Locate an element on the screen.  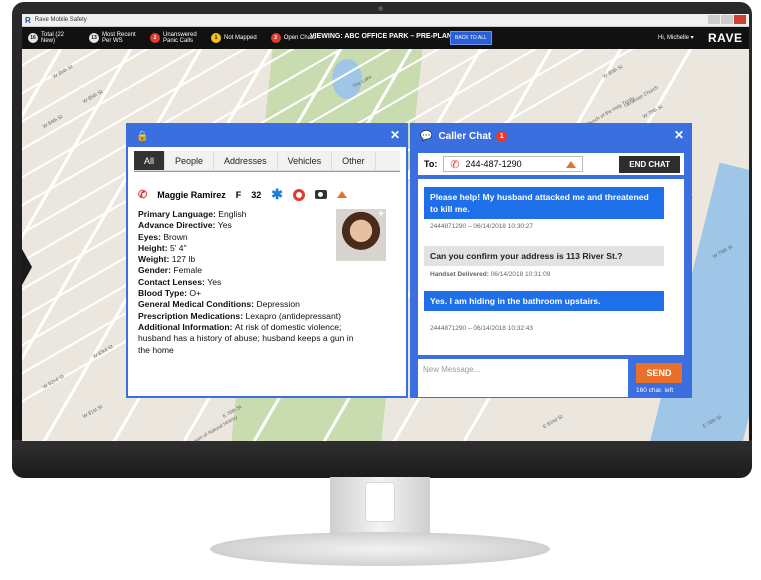
maximize-button is located at coordinates (727, 19).